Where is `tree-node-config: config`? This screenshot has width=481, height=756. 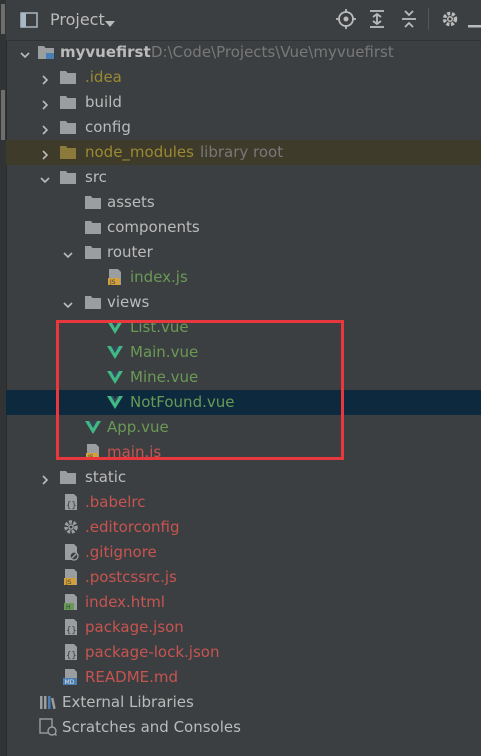
tree-node-config: config is located at coordinates (243, 127).